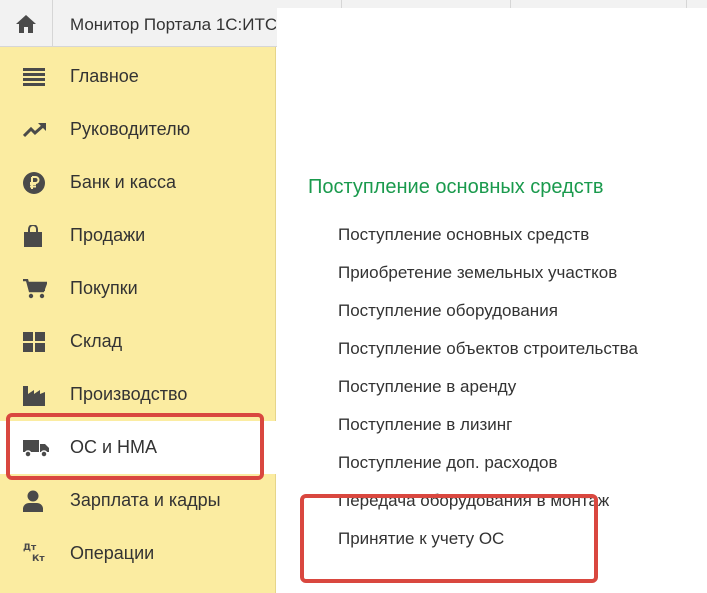 This screenshot has height=593, width=707. Describe the element at coordinates (130, 129) in the screenshot. I see `sidebar-item-label: Руководителю` at that location.